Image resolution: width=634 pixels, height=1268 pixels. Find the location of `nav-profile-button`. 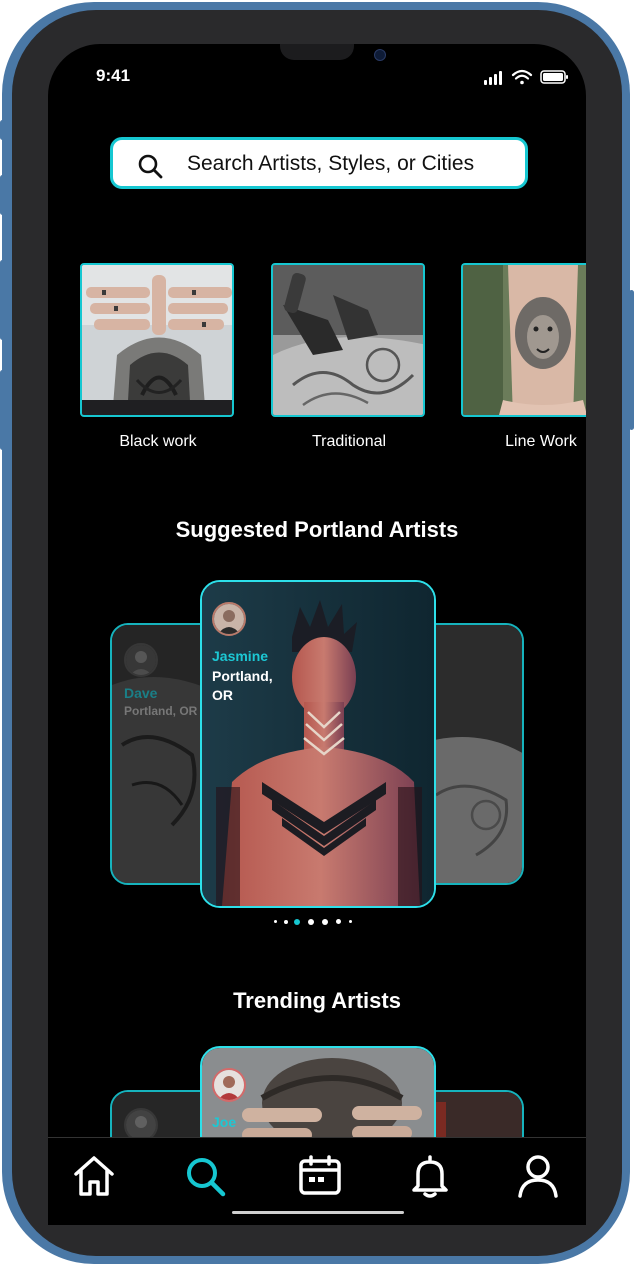

nav-profile-button is located at coordinates (538, 1176).